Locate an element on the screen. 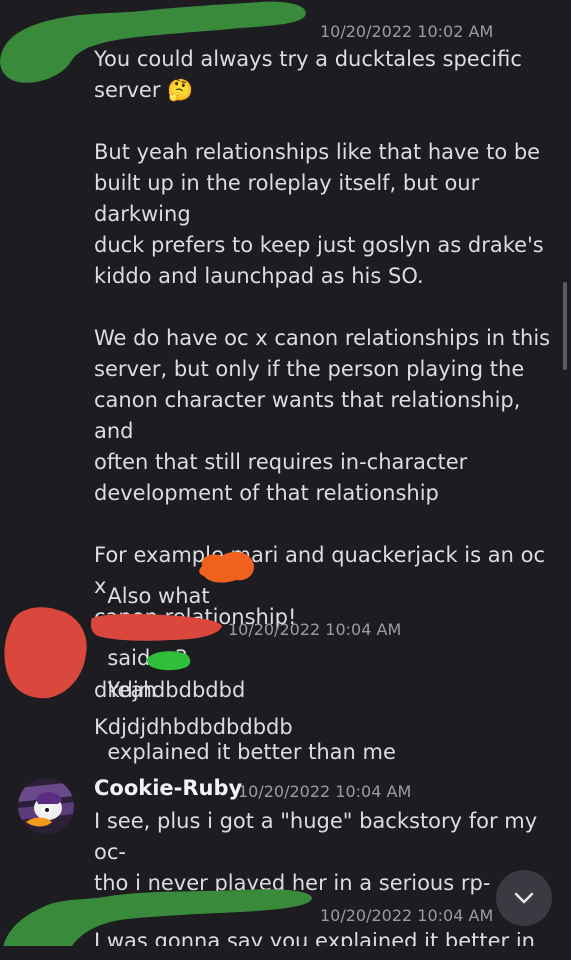 This screenshot has height=960, width=571. author-name: Cookie-Ruby is located at coordinates (168, 788).